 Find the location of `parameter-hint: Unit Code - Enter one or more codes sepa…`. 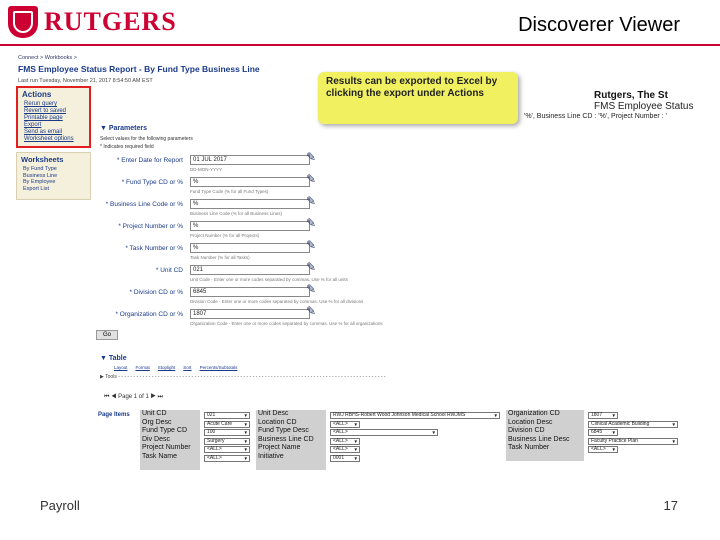

parameter-hint: Unit Code - Enter one or more codes sepa… is located at coordinates (269, 279).